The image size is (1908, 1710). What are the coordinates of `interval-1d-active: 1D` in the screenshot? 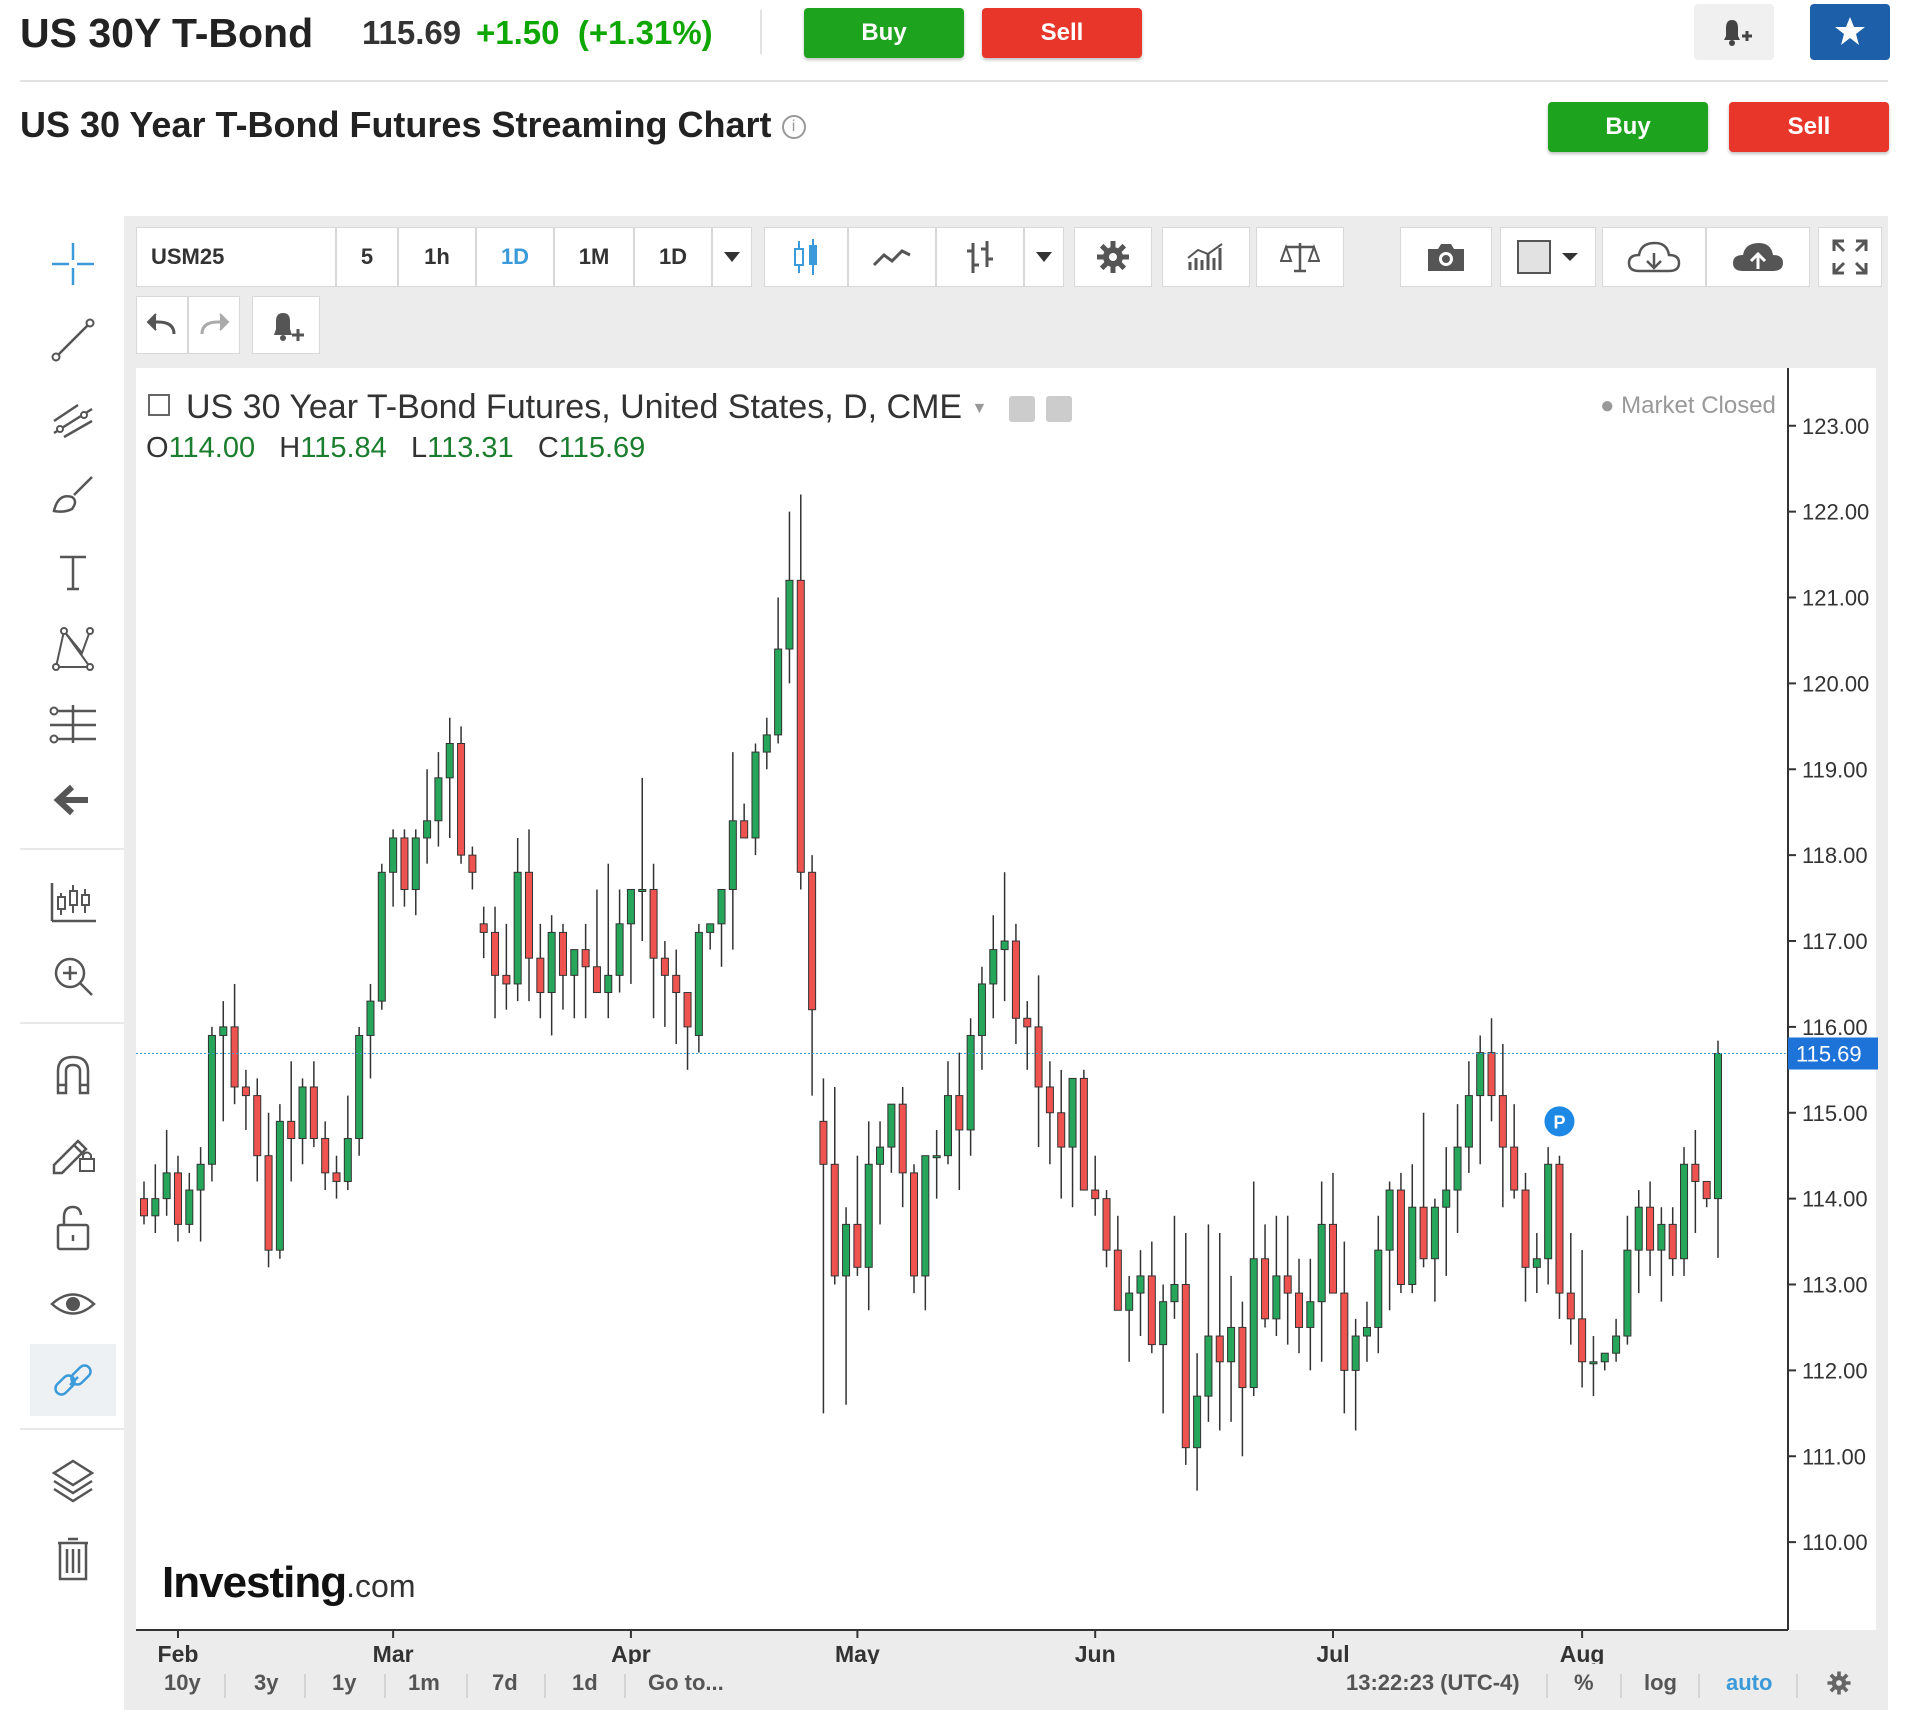 It's located at (515, 257).